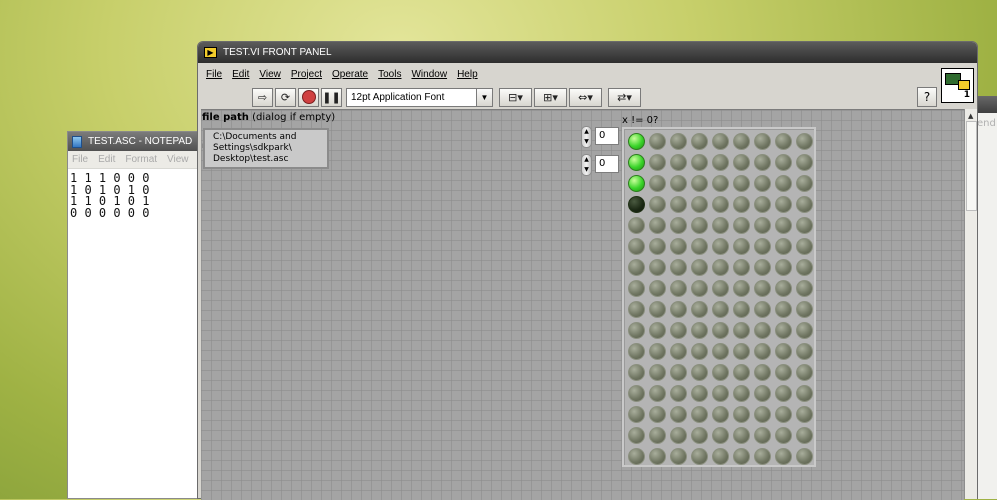  What do you see at coordinates (135, 141) in the screenshot?
I see `notepad-titlebar: TEST.ASC - NOTEPAD` at bounding box center [135, 141].